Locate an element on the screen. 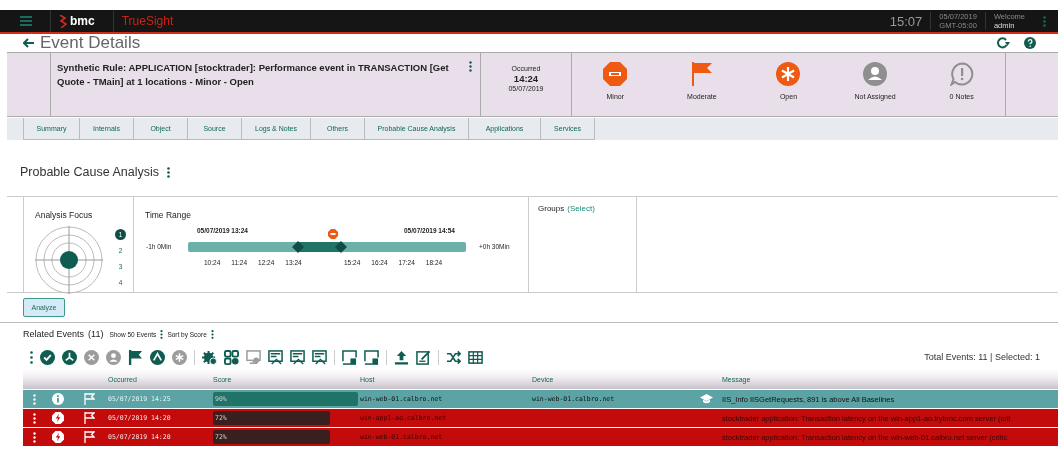 The height and width of the screenshot is (450, 1058). clock-time: 15:07 is located at coordinates (906, 21).